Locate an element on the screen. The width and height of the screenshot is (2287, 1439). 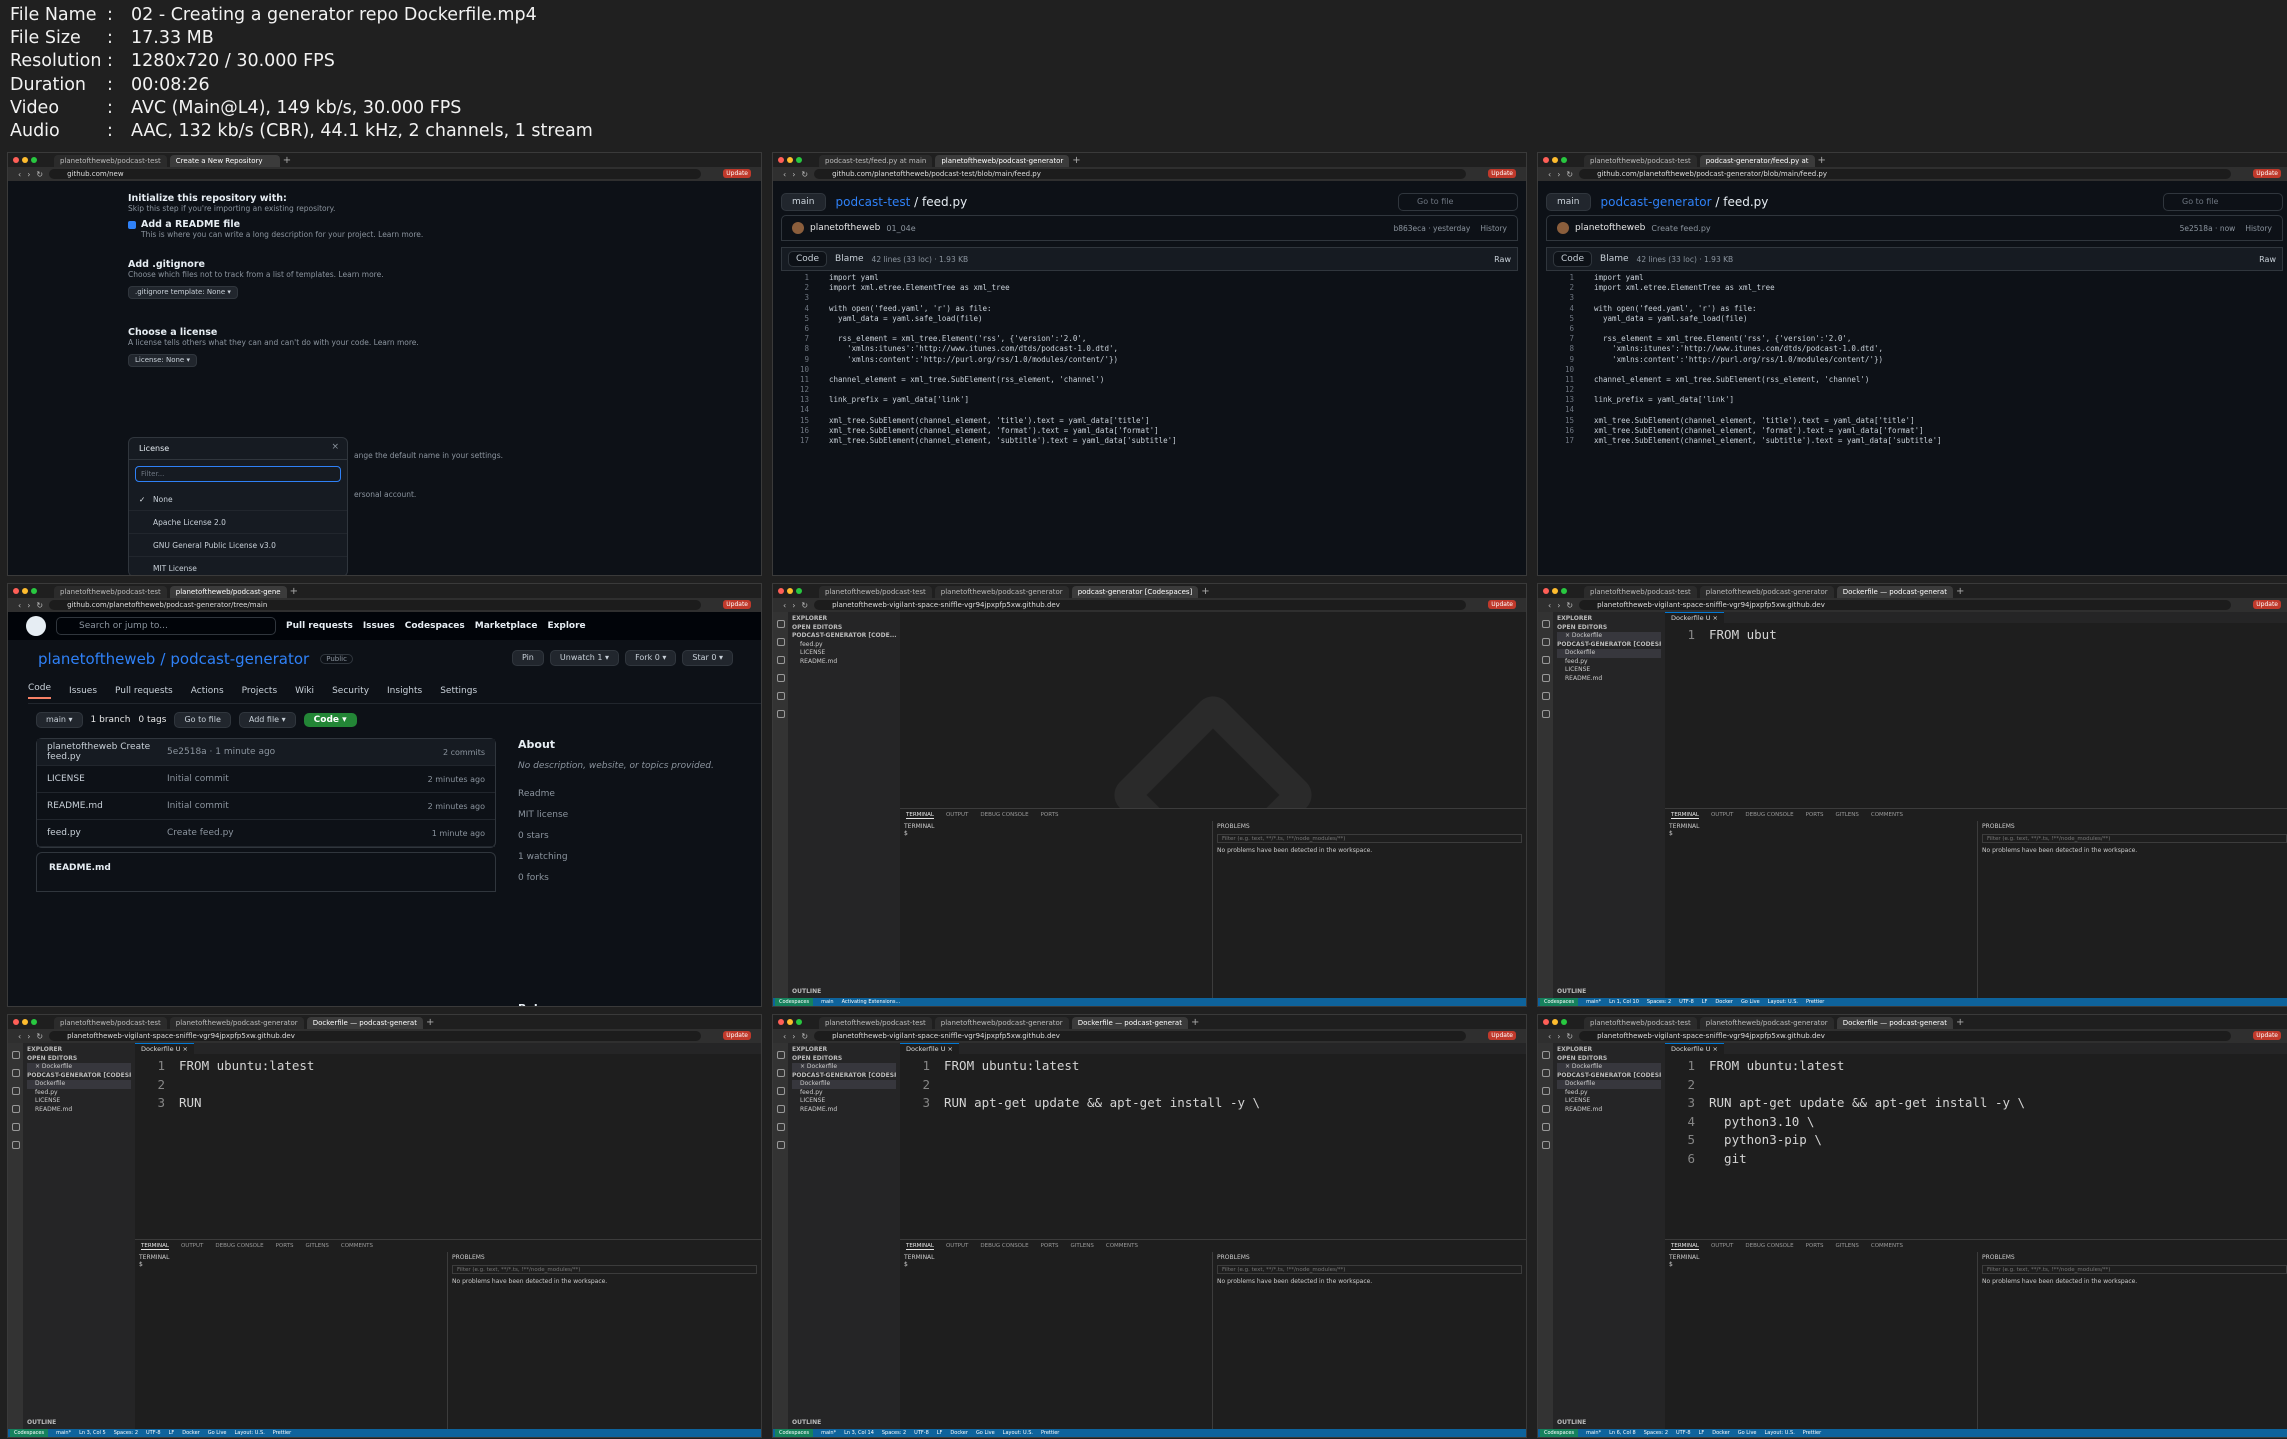
go-to-file-input: Go to file is located at coordinates (2223, 202).